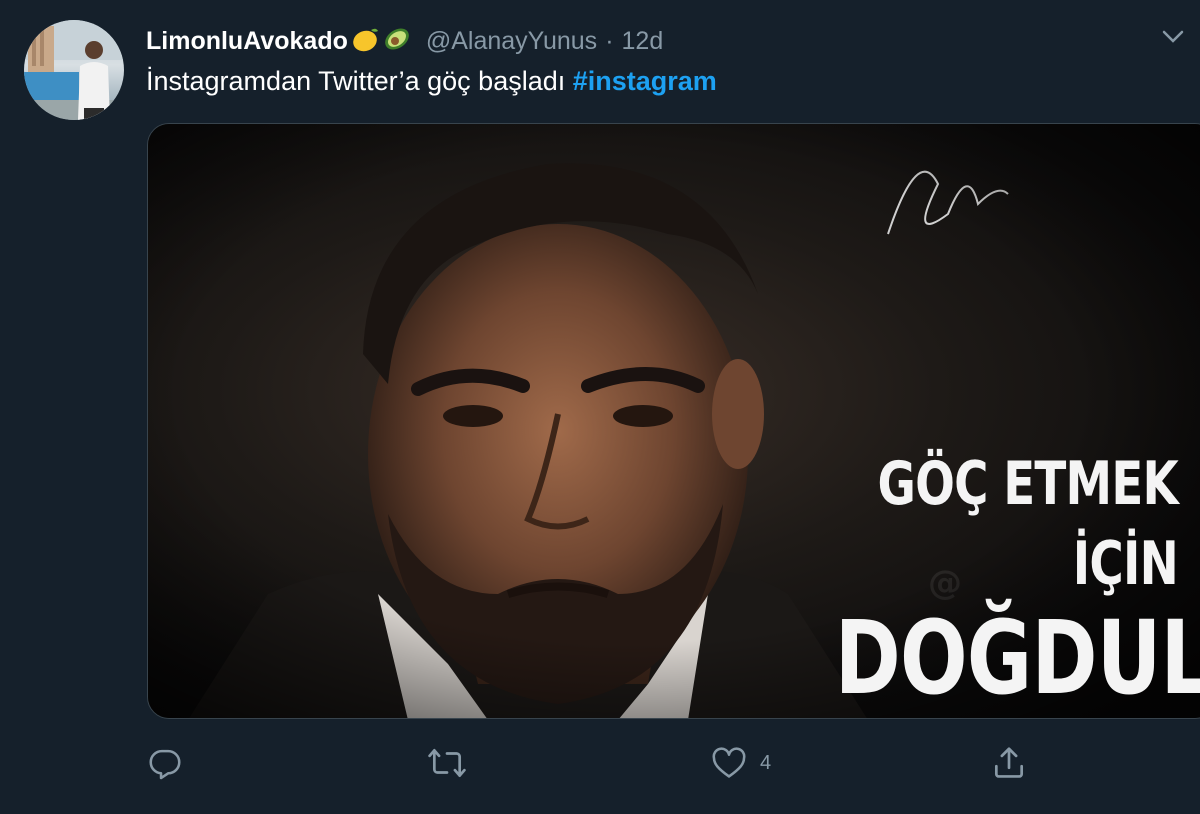 The width and height of the screenshot is (1200, 814). I want to click on avocado-emoji, so click(397, 41).